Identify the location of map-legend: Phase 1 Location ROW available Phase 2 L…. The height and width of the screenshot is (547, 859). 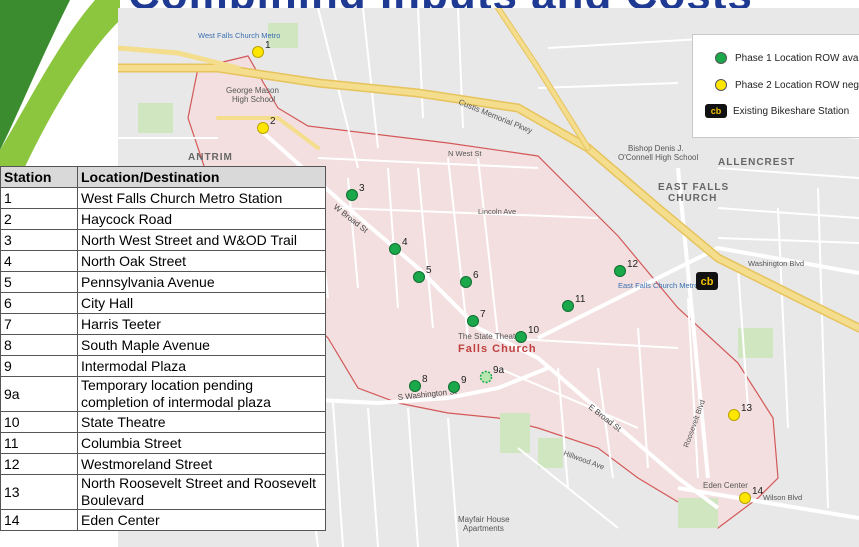
(775, 86).